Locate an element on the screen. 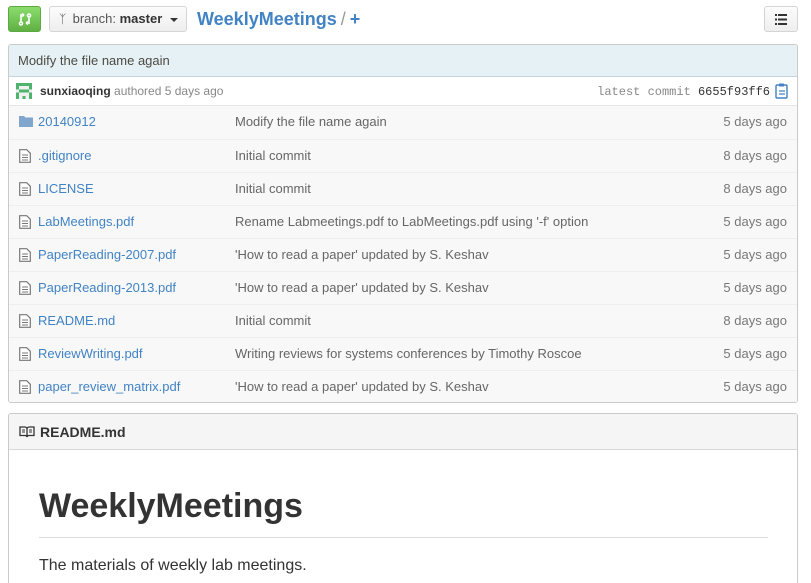  readme-title: README.md is located at coordinates (83, 432).